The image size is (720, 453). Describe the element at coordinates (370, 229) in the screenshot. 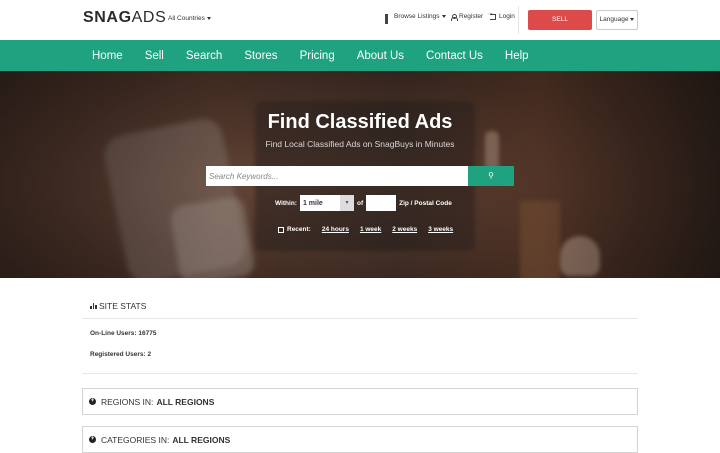

I see `recent-link-1-week: 1 week` at that location.